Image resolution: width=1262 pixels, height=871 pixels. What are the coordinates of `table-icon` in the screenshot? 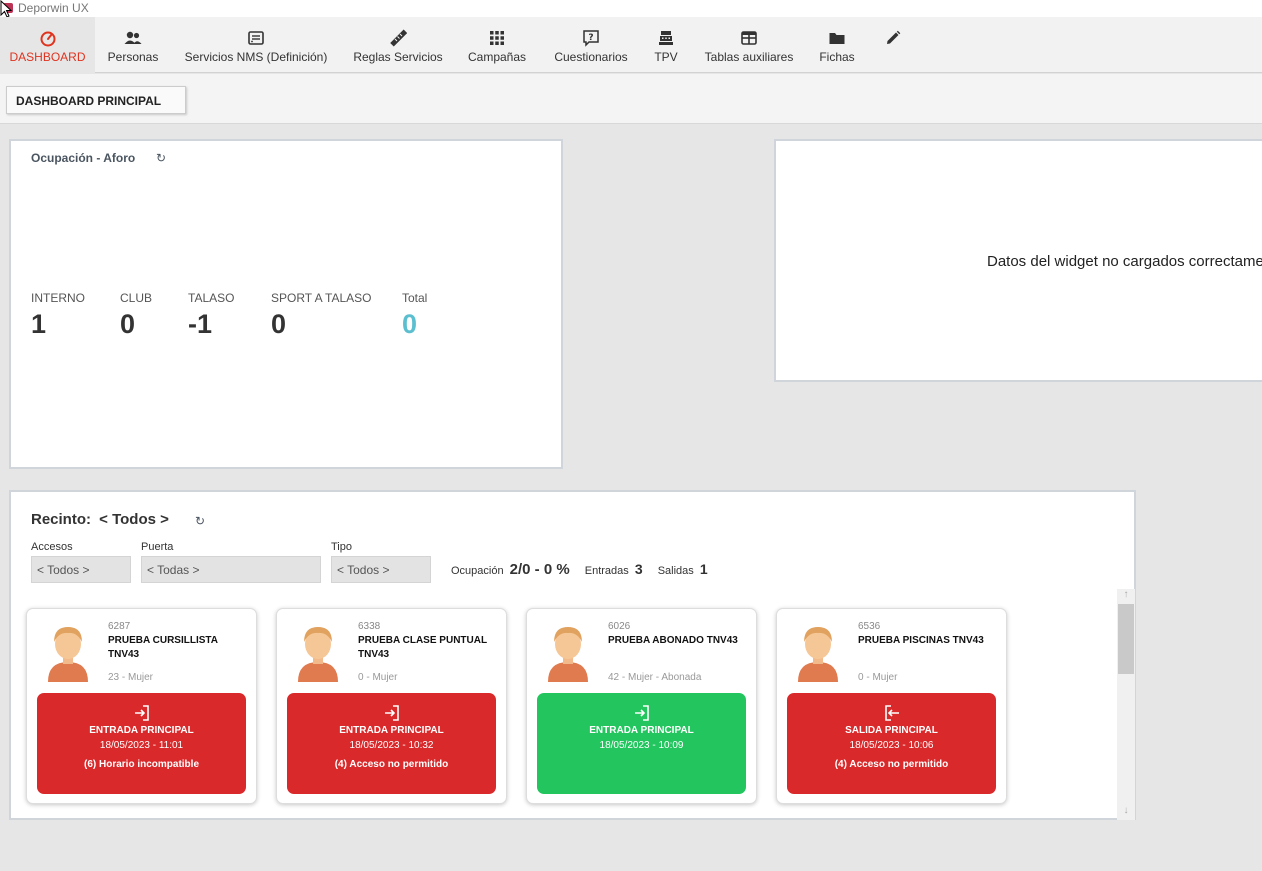 It's located at (749, 38).